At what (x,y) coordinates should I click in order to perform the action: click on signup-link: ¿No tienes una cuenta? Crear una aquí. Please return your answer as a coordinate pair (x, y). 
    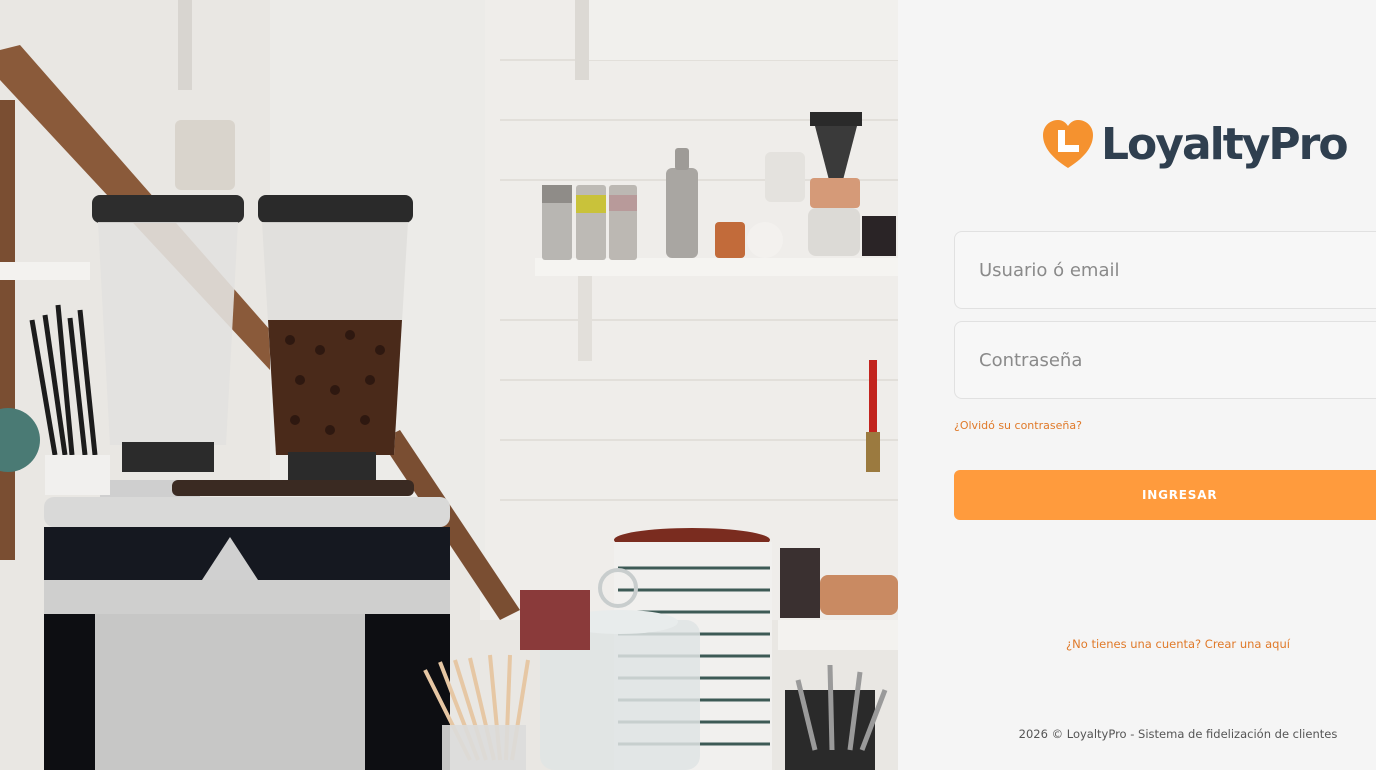
    Looking at the image, I should click on (1178, 644).